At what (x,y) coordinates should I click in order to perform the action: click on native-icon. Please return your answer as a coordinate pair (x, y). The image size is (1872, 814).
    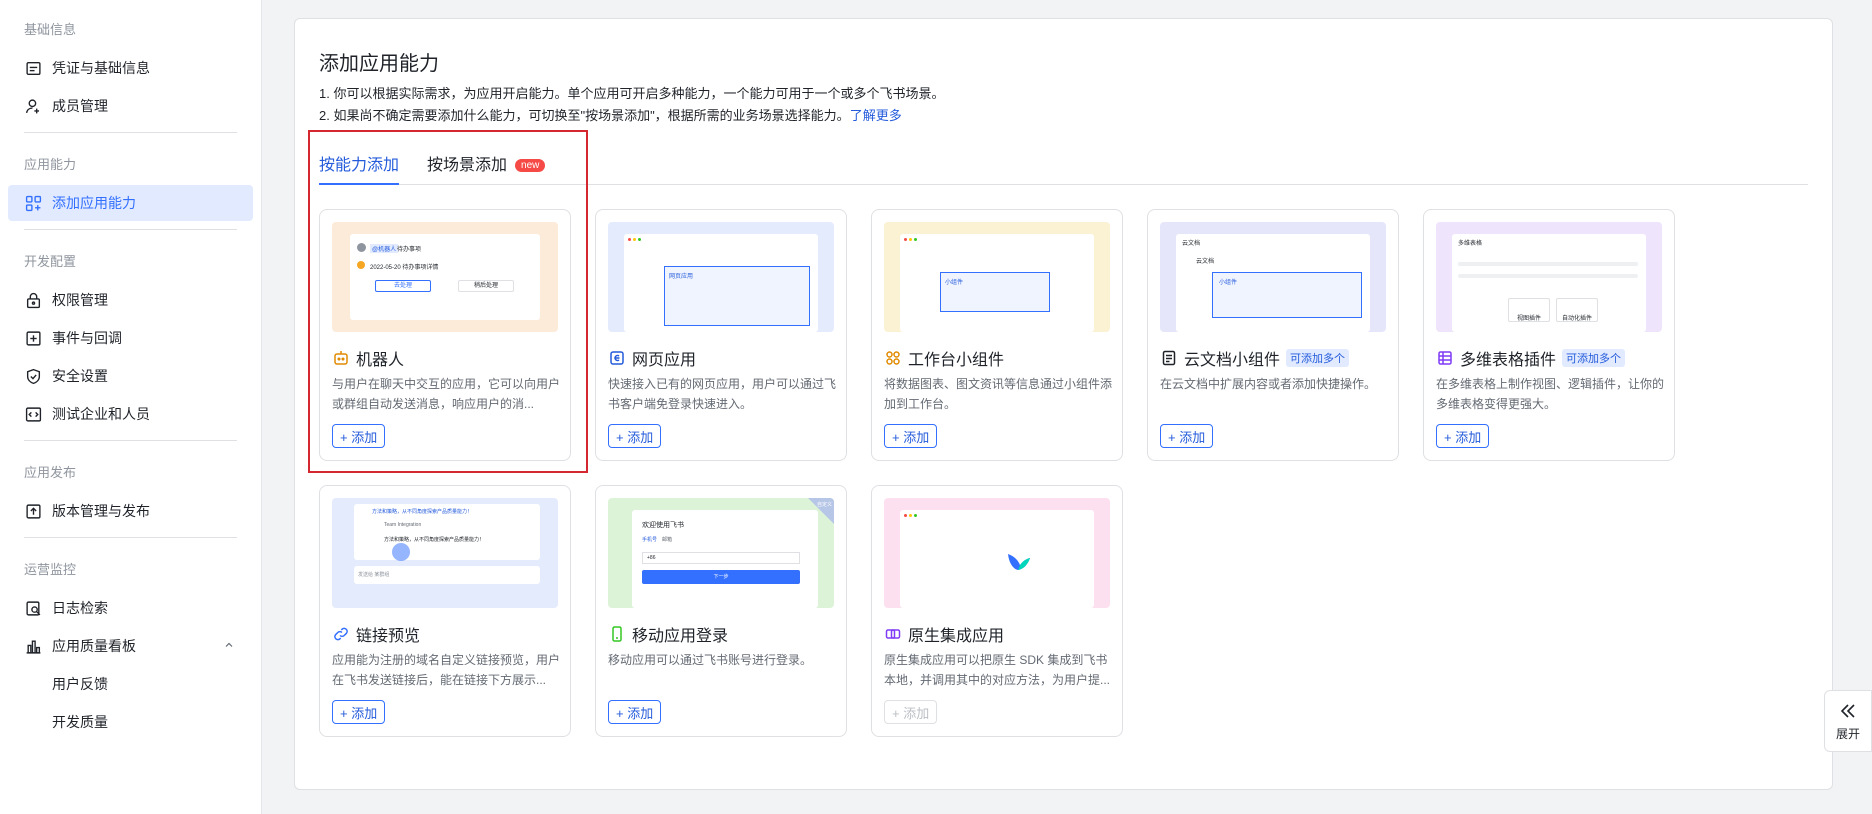
    Looking at the image, I should click on (893, 634).